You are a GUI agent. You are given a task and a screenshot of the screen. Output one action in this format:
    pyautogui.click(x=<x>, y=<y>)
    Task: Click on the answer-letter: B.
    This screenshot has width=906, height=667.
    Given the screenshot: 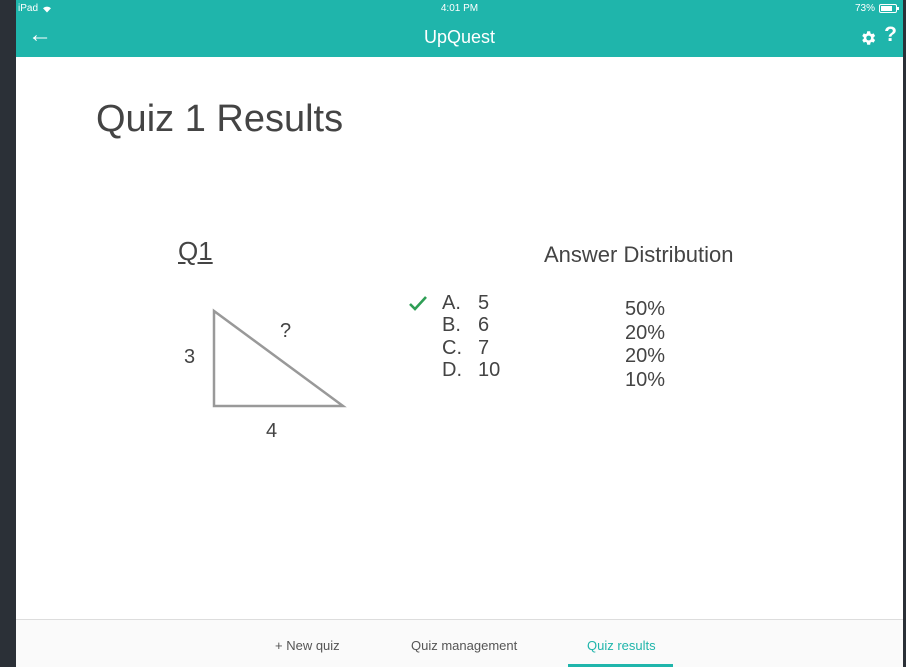 What is the action you would take?
    pyautogui.click(x=451, y=325)
    